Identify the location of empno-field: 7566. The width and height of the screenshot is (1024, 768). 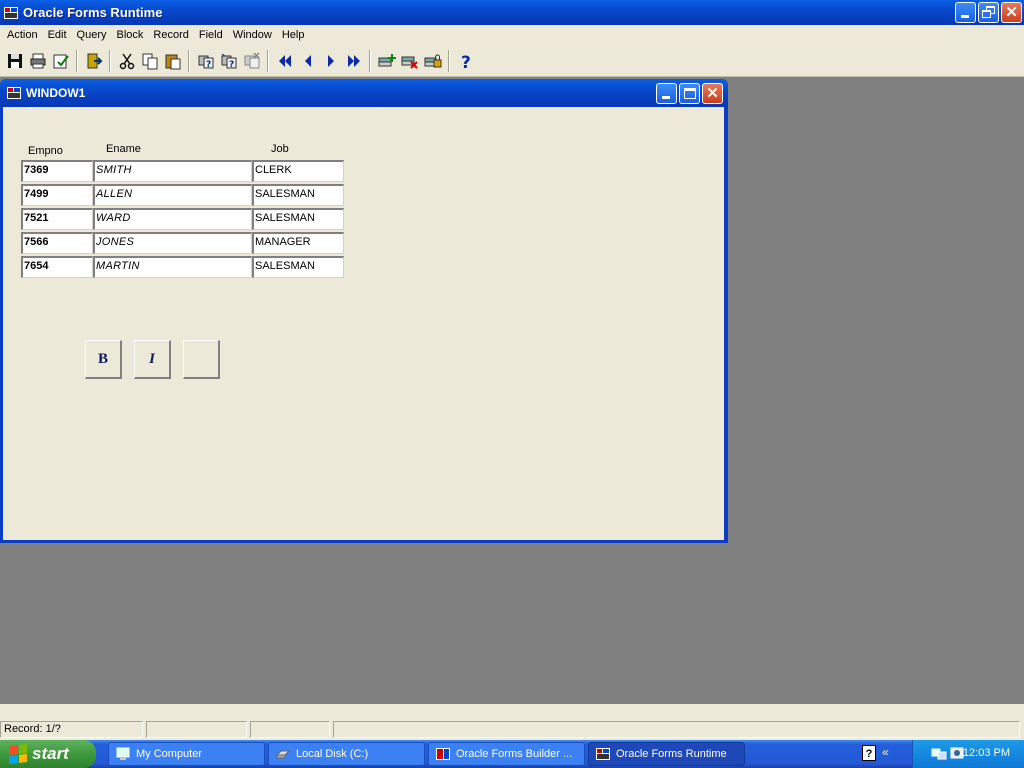
(57, 243).